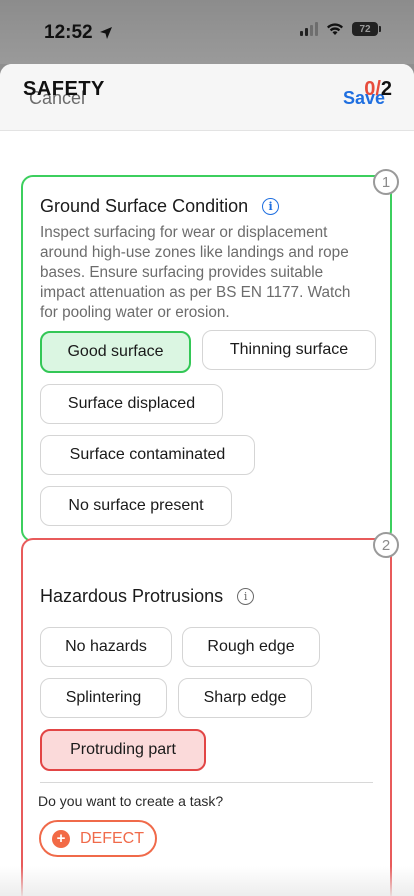 The width and height of the screenshot is (414, 896). What do you see at coordinates (106, 647) in the screenshot?
I see `option-no-hazards: No hazards` at bounding box center [106, 647].